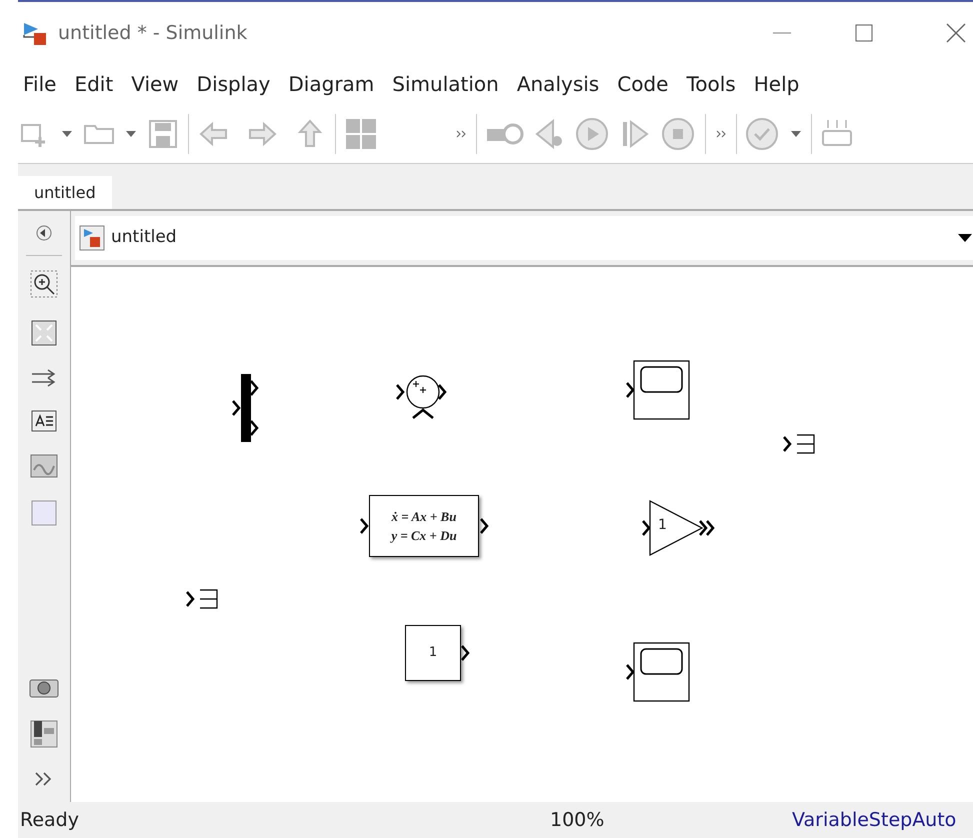  I want to click on fit-to-view-icon, so click(44, 333).